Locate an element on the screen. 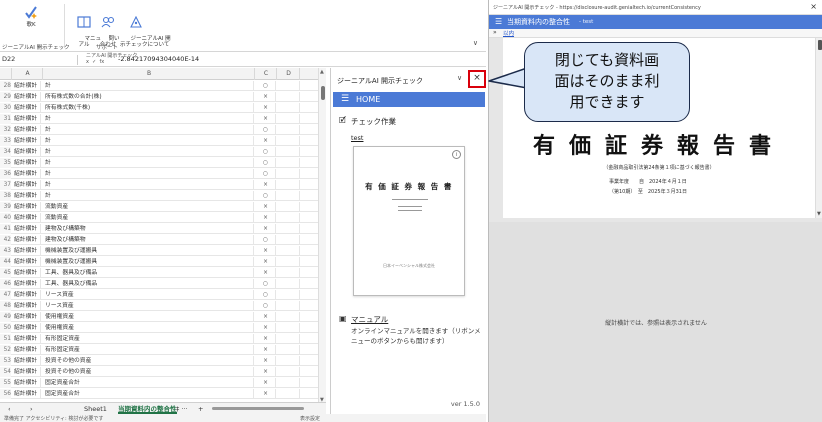  table-row: 43 紹計横計 機械装置及び運搬具 × is located at coordinates (159, 251).